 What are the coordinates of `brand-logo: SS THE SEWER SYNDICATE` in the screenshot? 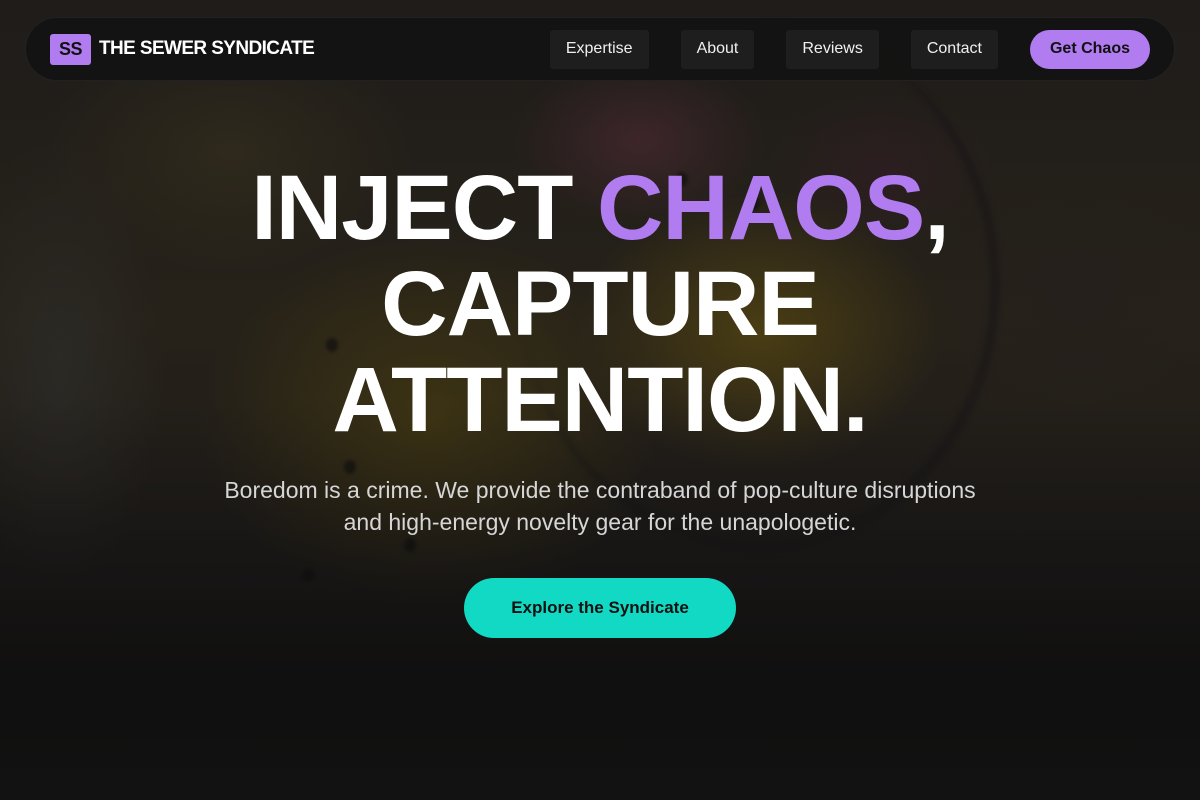 It's located at (182, 49).